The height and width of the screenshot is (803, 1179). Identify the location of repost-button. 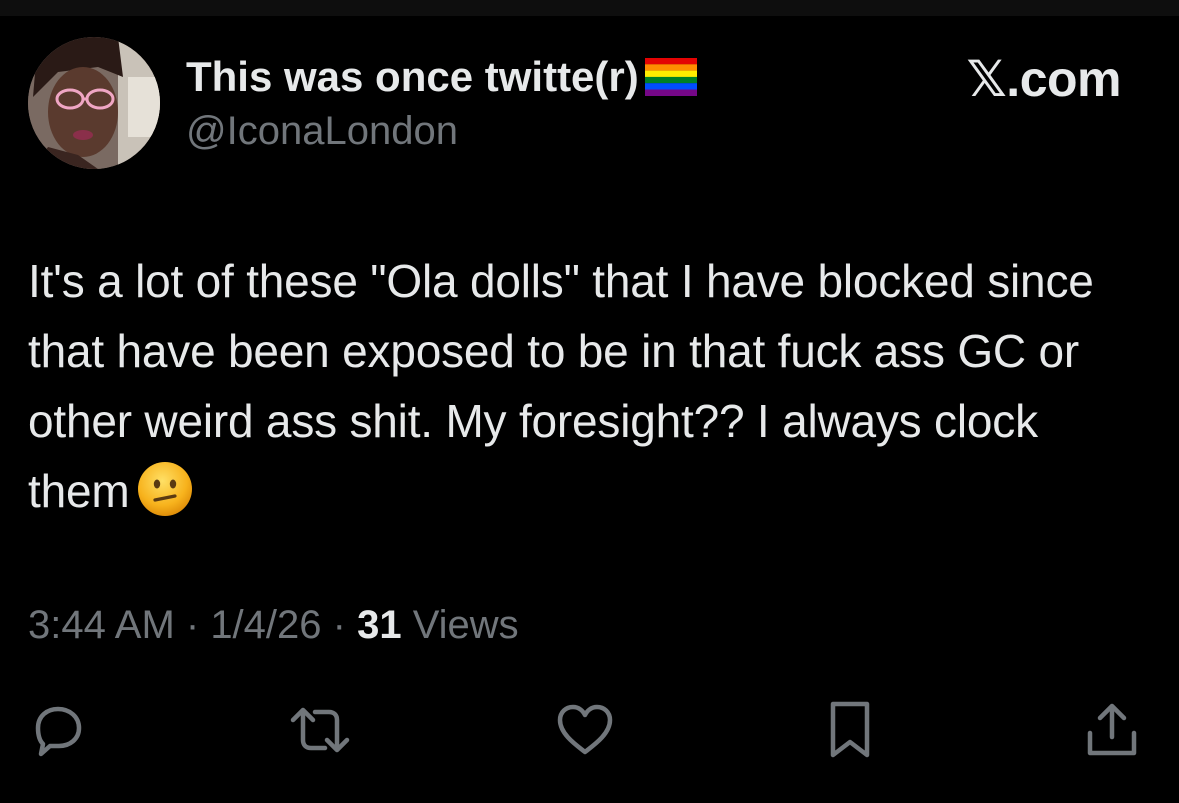
(320, 730).